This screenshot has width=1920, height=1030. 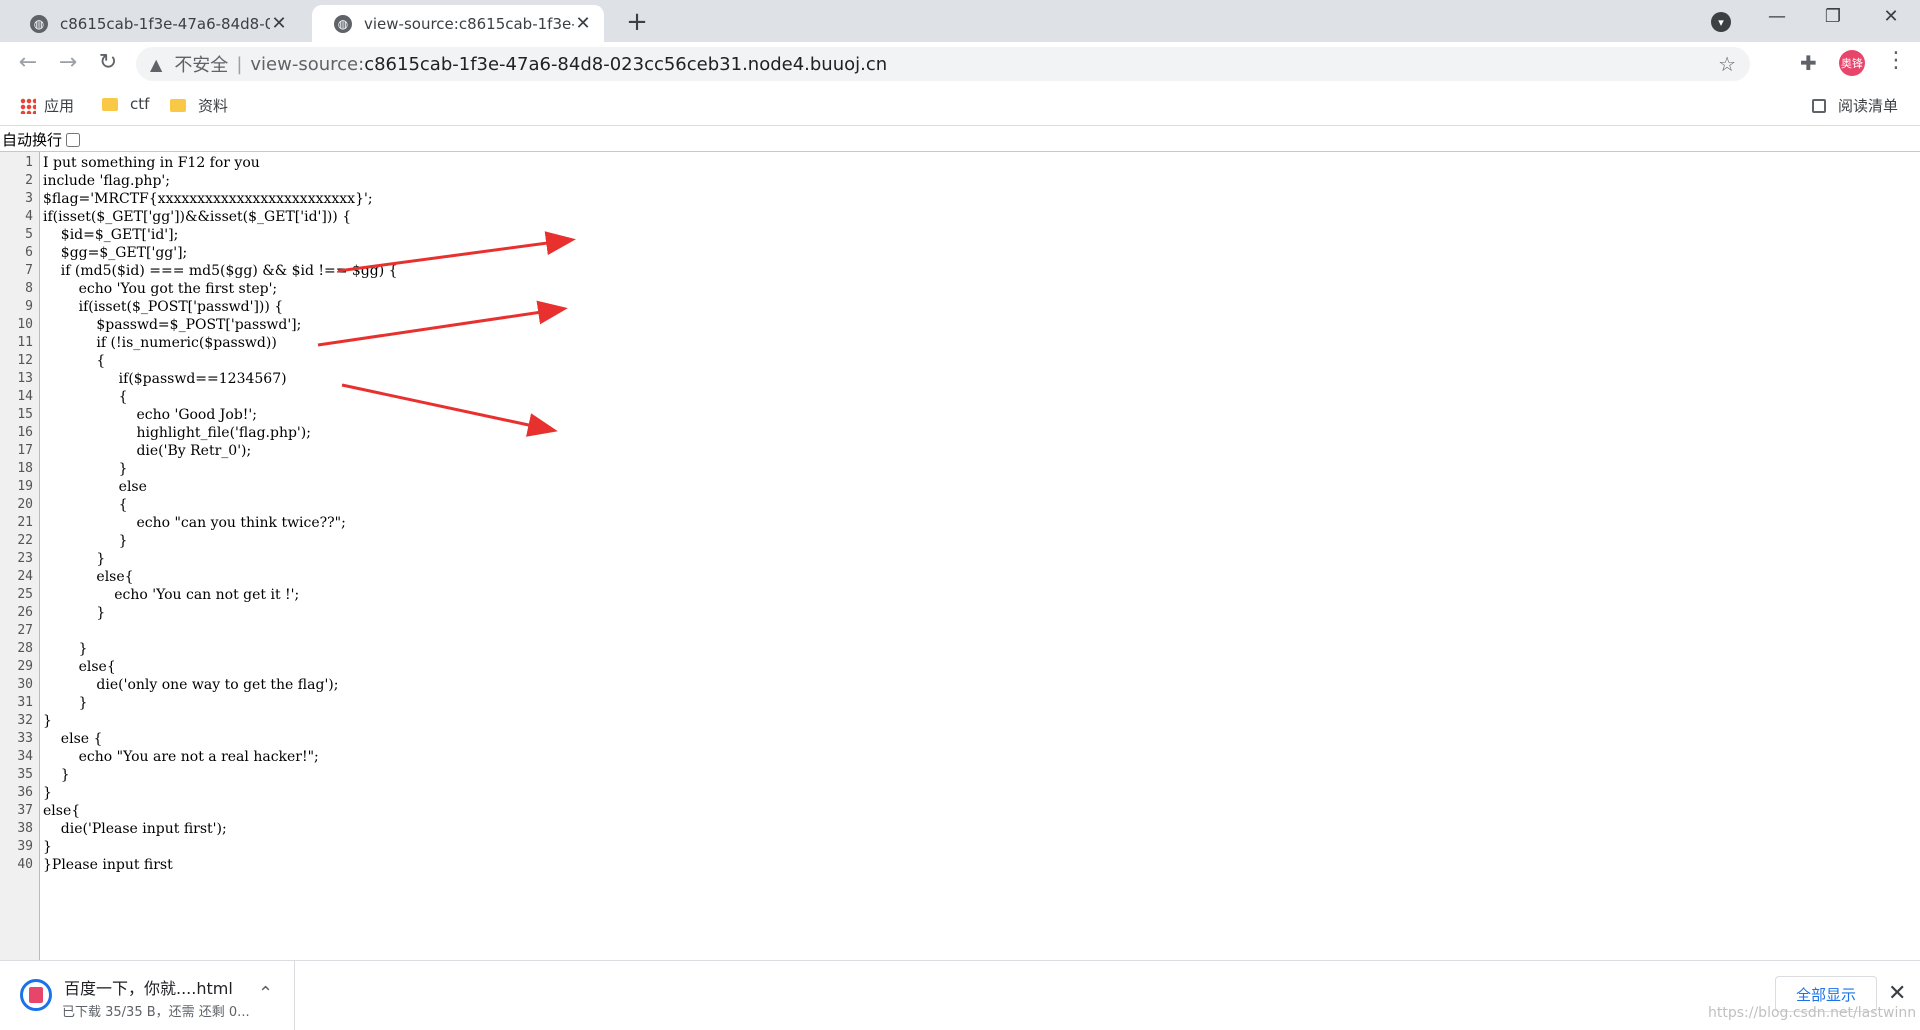 I want to click on minimize-icon: —, so click(x=1777, y=16).